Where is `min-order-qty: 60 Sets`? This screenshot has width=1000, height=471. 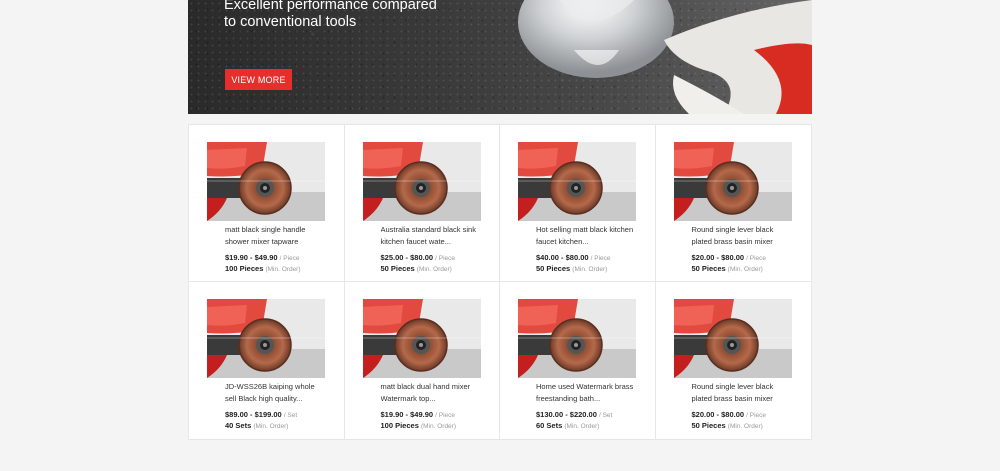 min-order-qty: 60 Sets is located at coordinates (549, 425).